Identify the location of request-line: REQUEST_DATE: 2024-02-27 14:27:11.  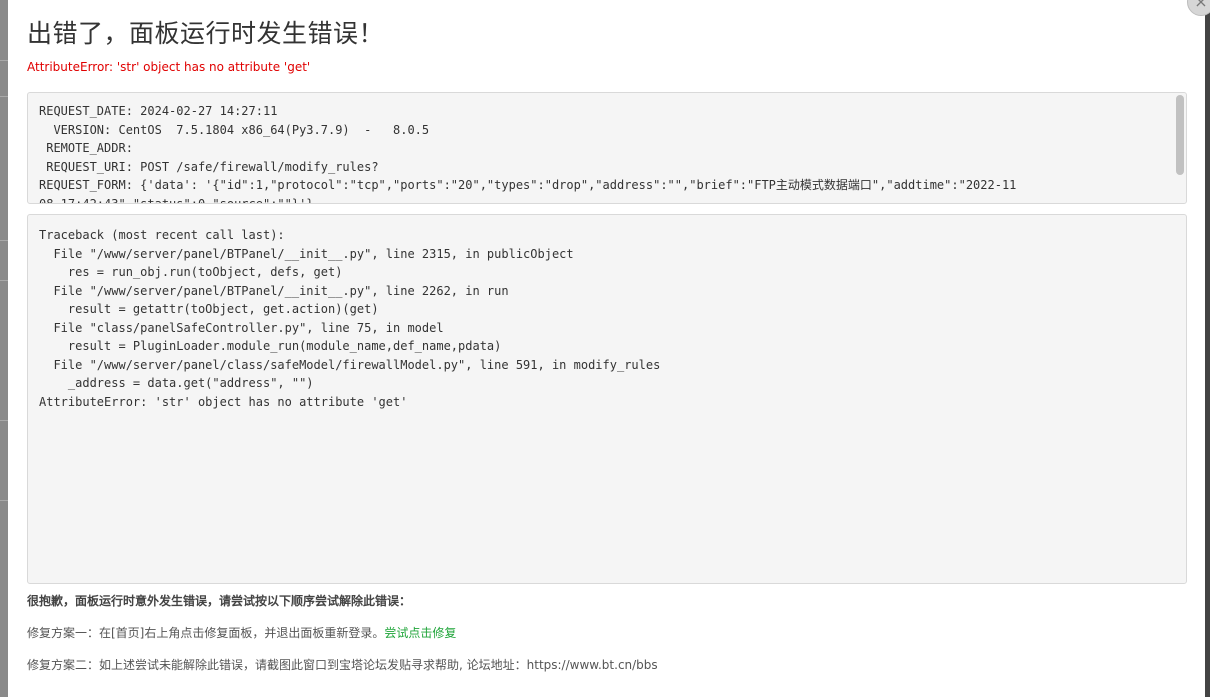
(158, 111).